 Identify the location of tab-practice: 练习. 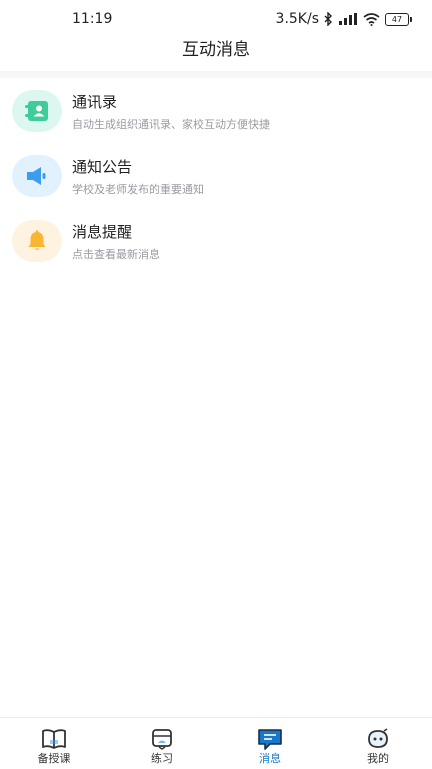
(162, 743).